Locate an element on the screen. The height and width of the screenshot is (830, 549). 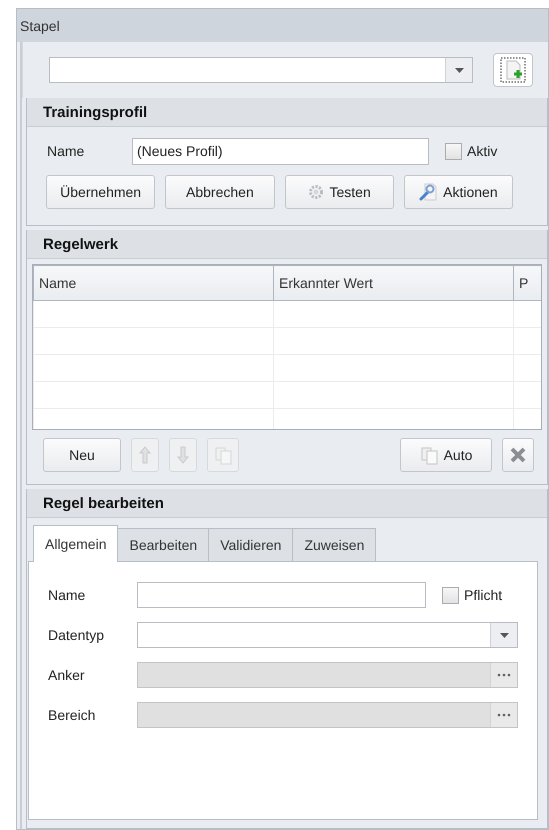
section-title: Regelwerk is located at coordinates (80, 244).